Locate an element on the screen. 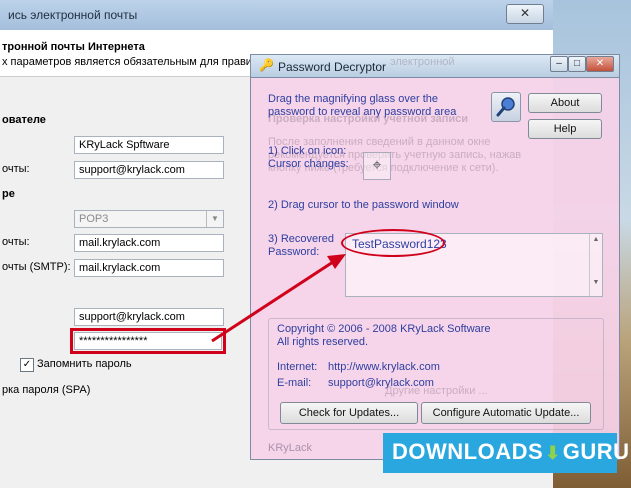 The image size is (631, 488). minimize-button: – is located at coordinates (559, 64).